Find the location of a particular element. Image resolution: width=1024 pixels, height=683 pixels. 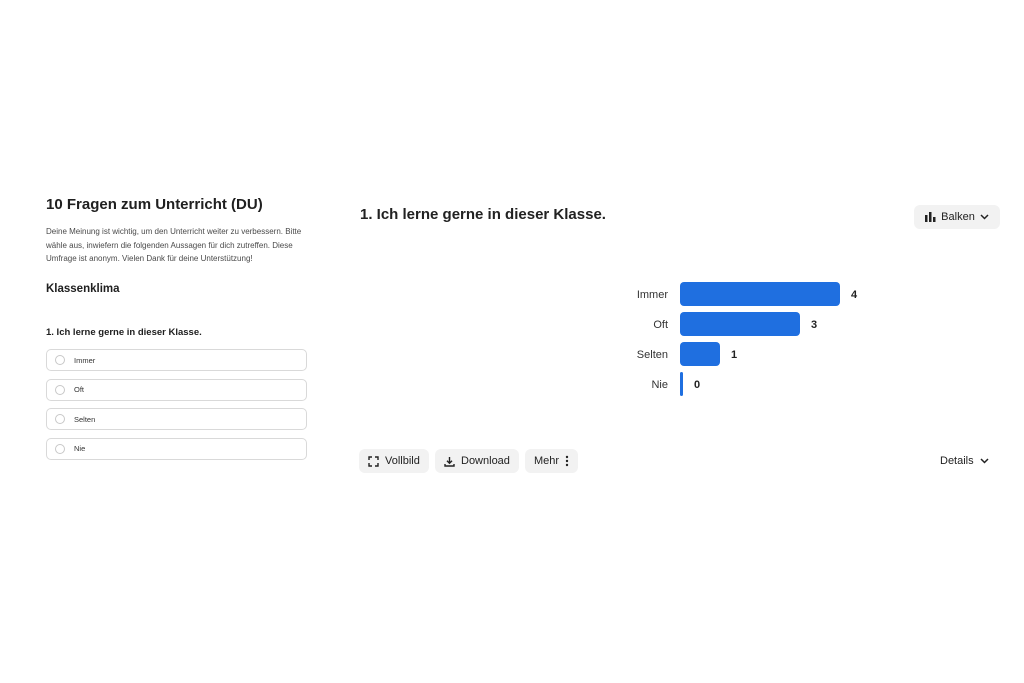

fullscreen-icon is located at coordinates (373, 461).